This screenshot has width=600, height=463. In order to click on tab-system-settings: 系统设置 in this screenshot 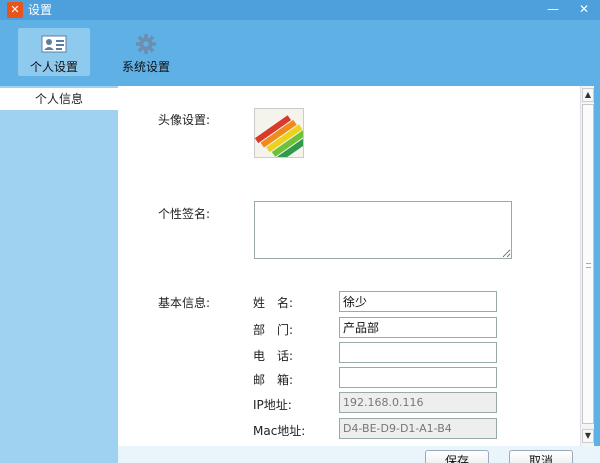, I will do `click(146, 52)`.